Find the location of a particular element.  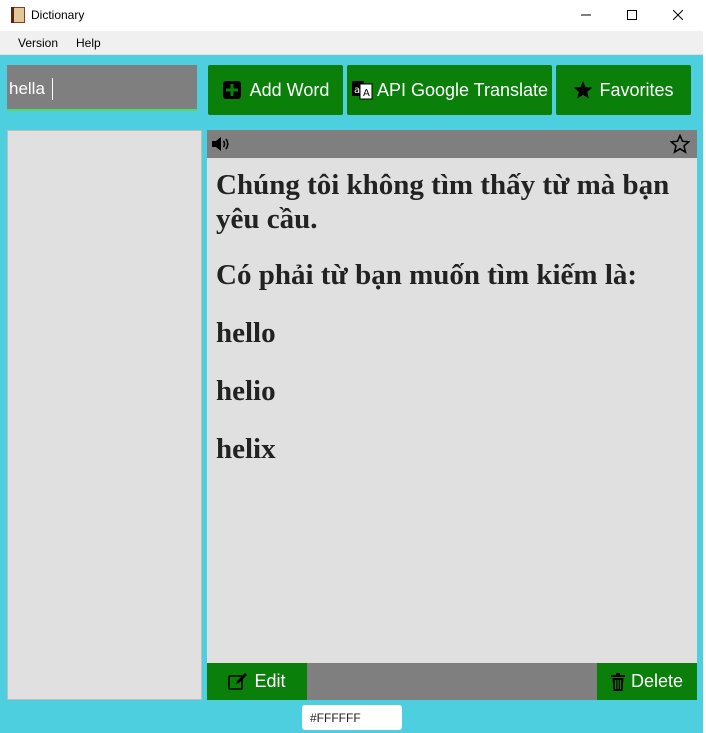

trash-icon is located at coordinates (617, 681).